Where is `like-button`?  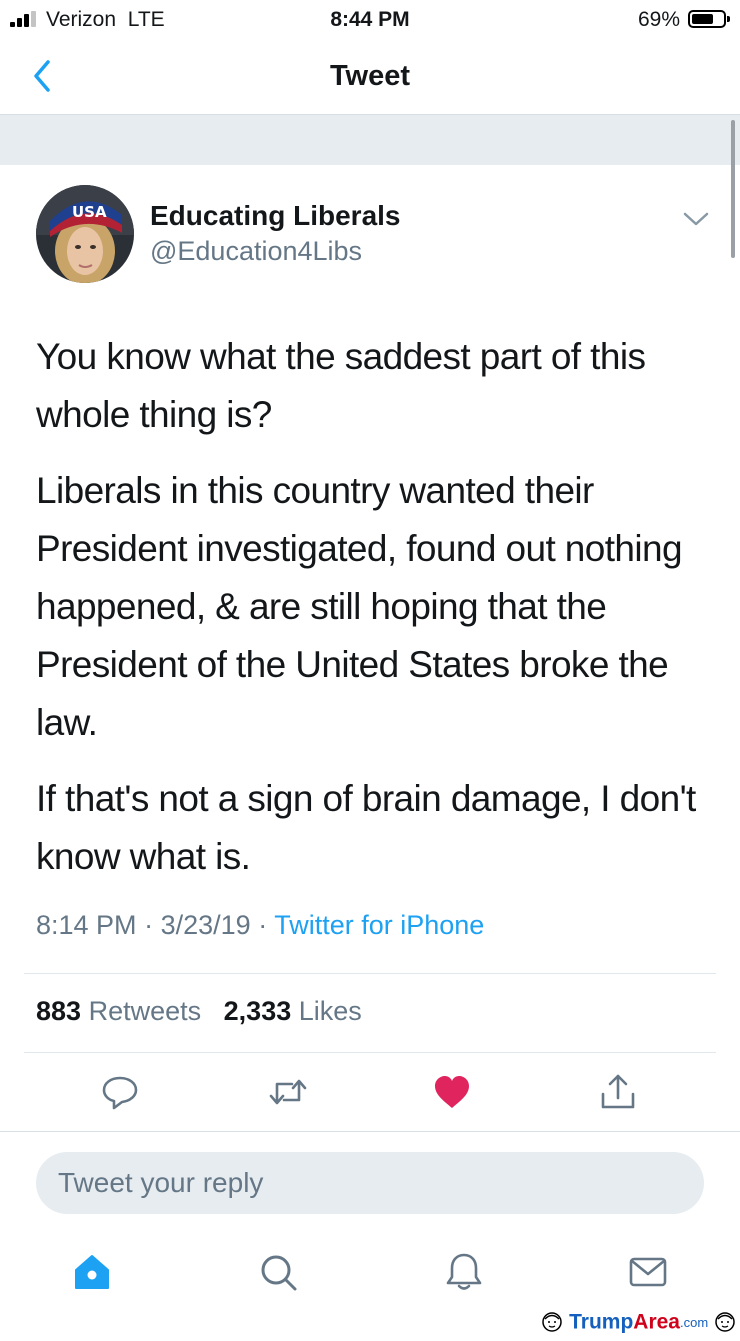
like-button is located at coordinates (452, 1092).